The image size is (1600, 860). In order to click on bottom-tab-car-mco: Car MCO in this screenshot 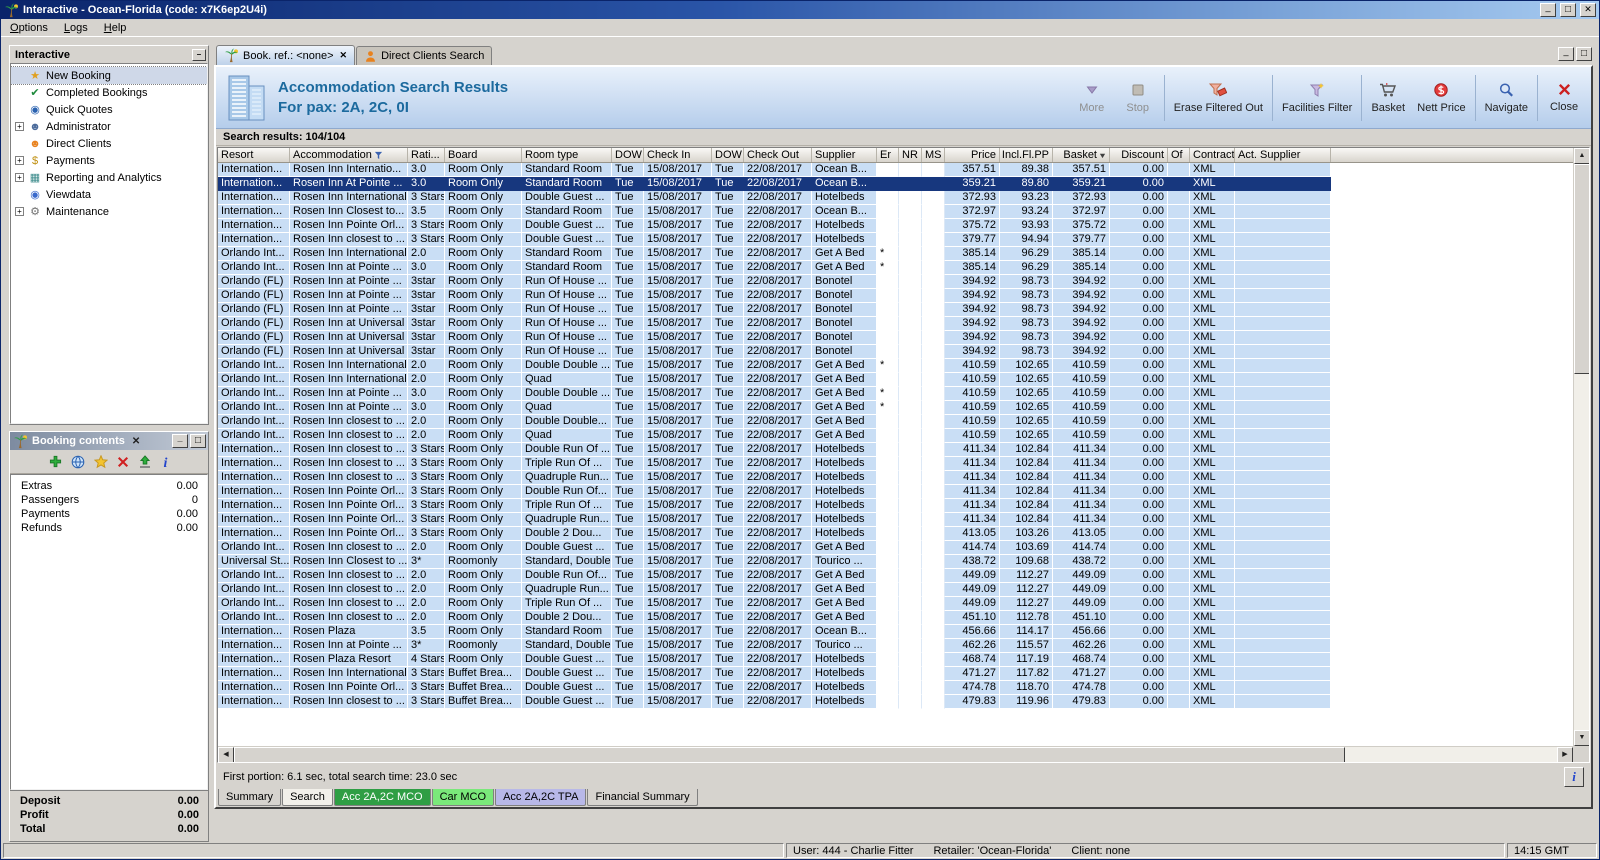, I will do `click(463, 797)`.